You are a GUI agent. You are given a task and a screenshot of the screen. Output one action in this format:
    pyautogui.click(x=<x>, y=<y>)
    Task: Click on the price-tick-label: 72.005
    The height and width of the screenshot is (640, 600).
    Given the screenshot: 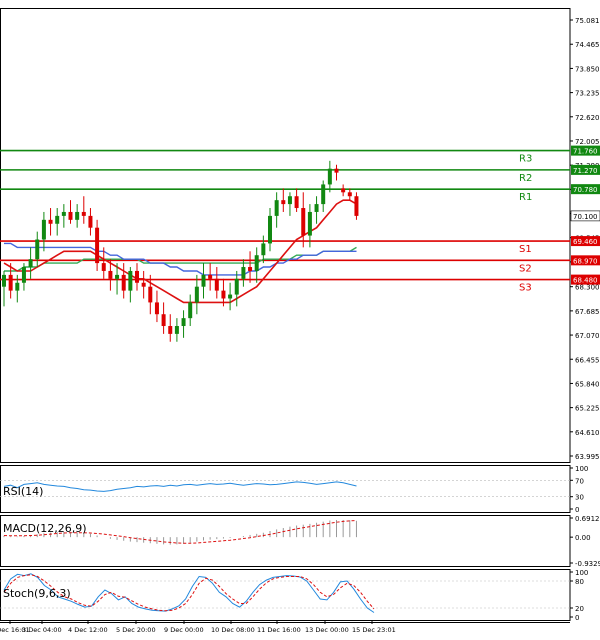 What is the action you would take?
    pyautogui.click(x=587, y=142)
    